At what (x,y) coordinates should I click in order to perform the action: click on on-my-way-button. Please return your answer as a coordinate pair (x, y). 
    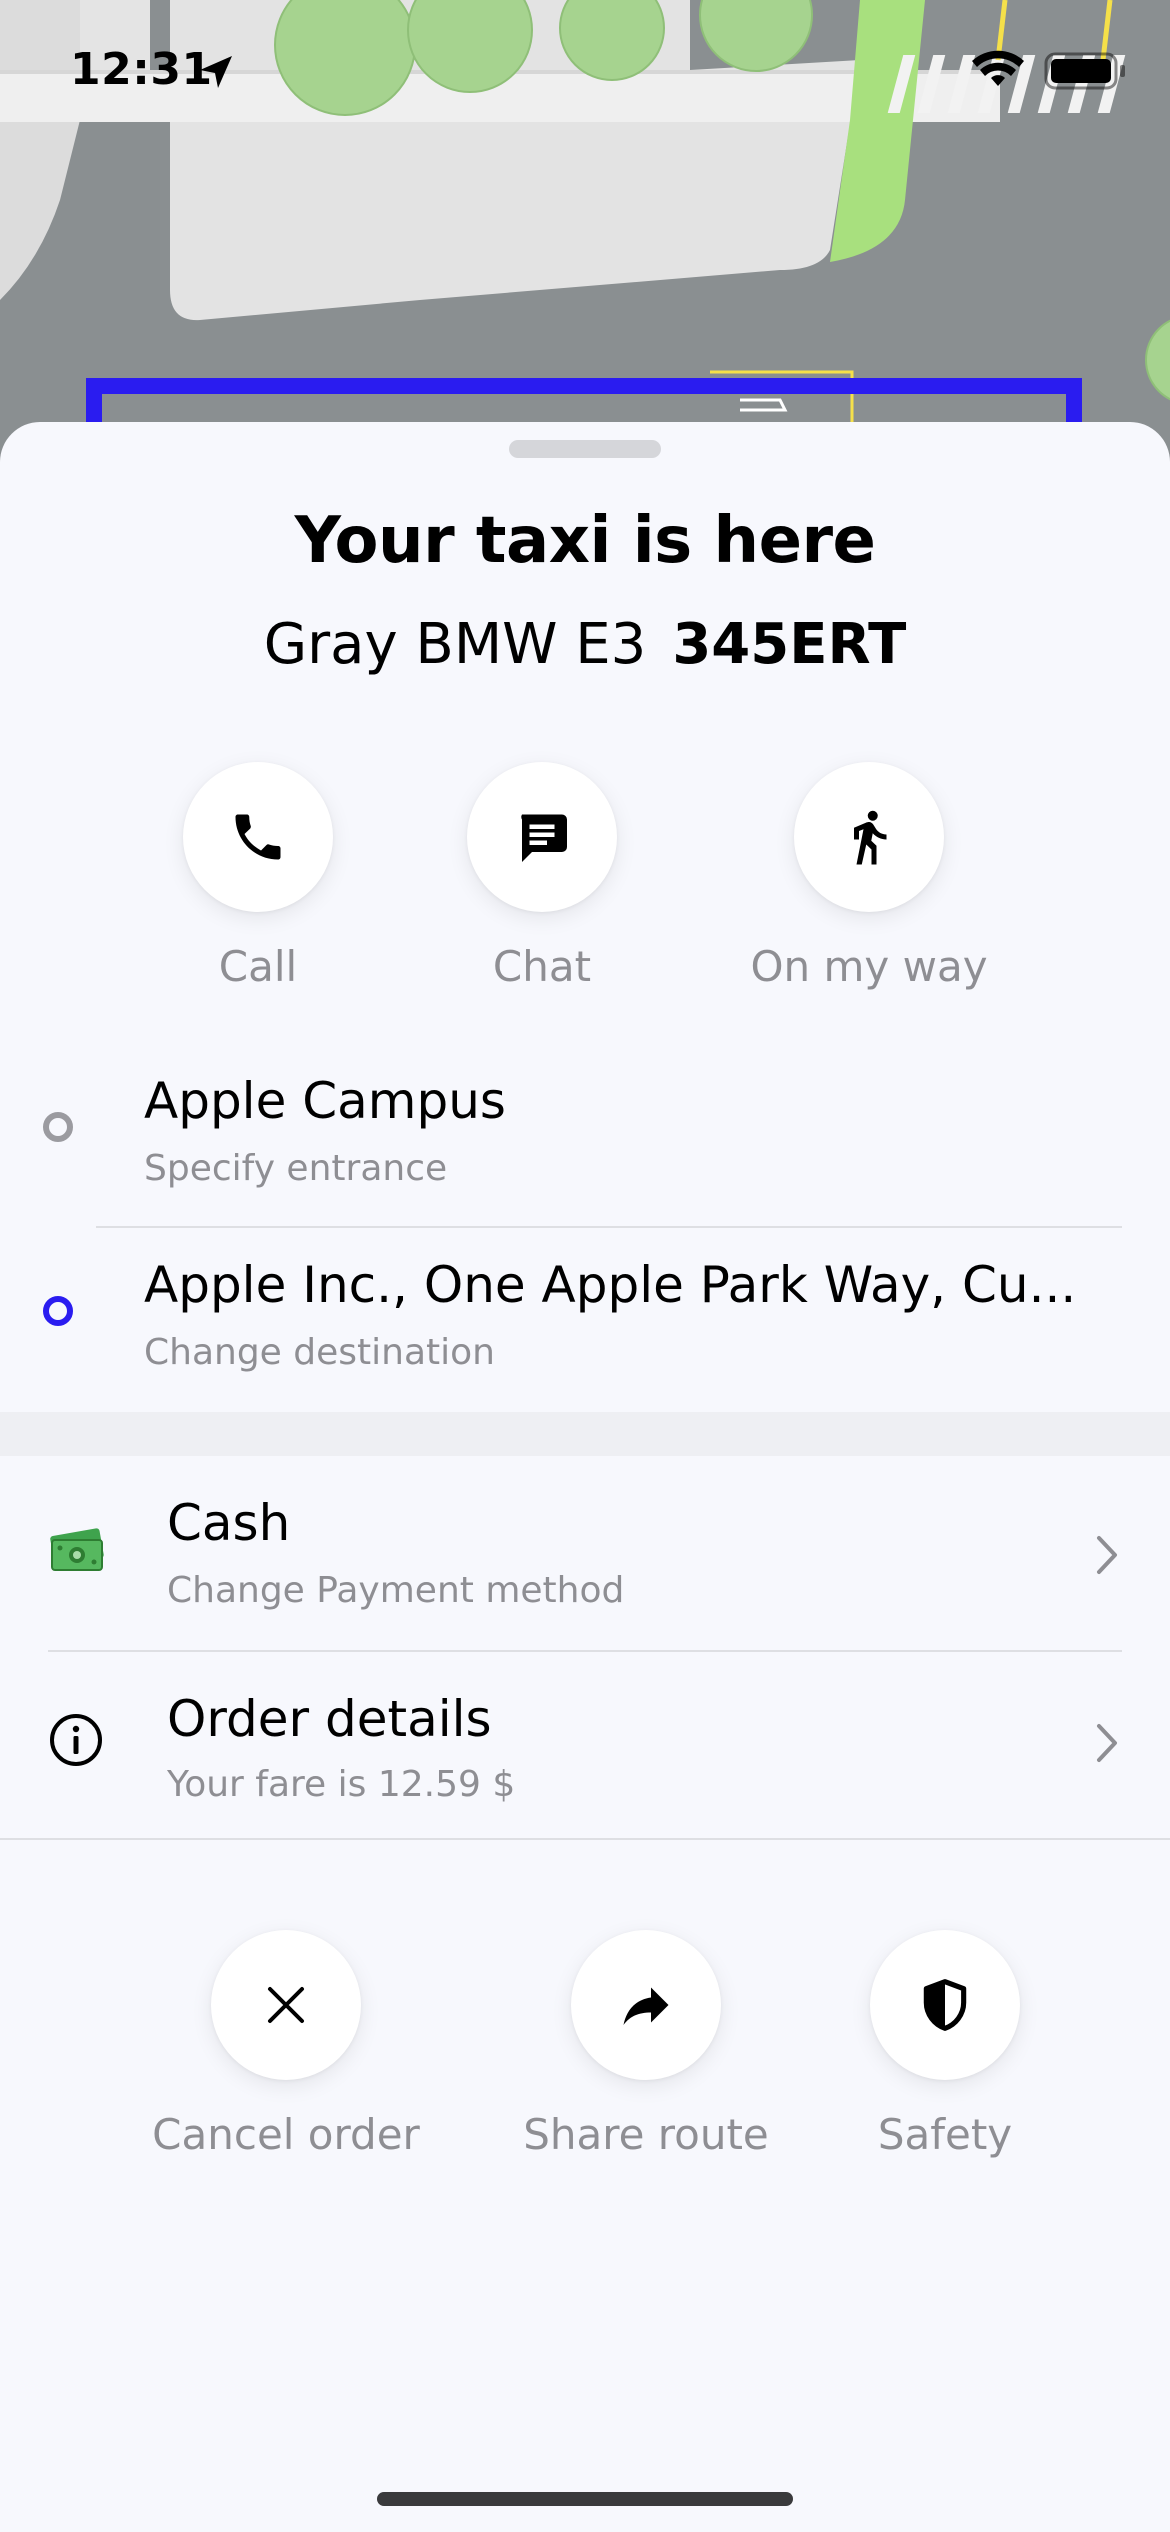
    Looking at the image, I should click on (869, 837).